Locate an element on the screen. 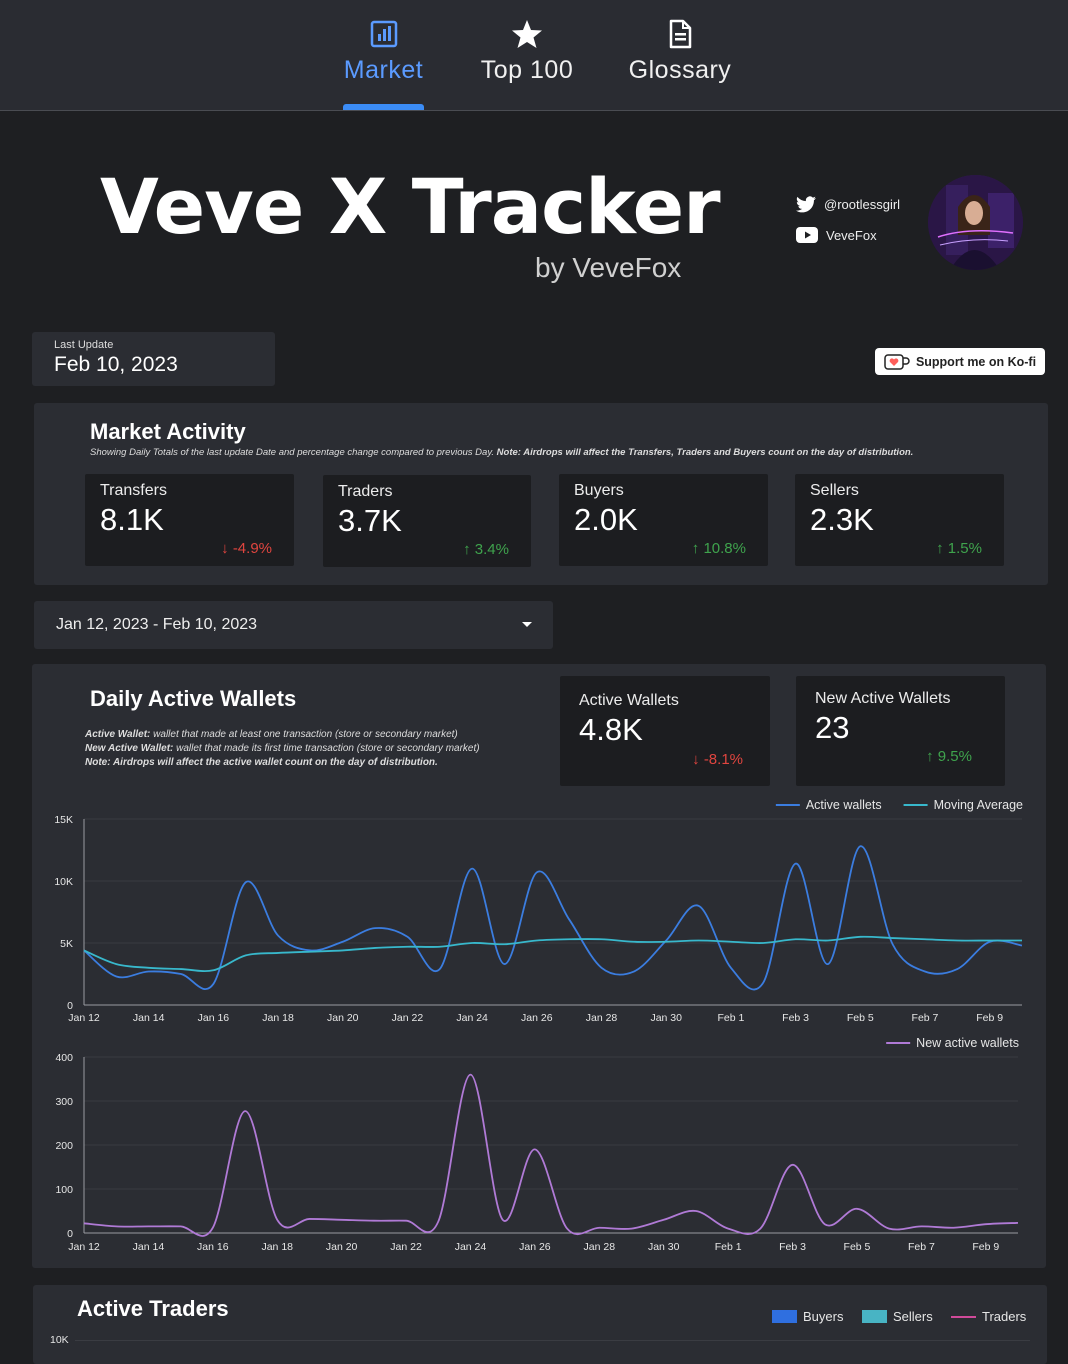 This screenshot has height=1364, width=1068. series-line-active-wallets is located at coordinates (553, 918).